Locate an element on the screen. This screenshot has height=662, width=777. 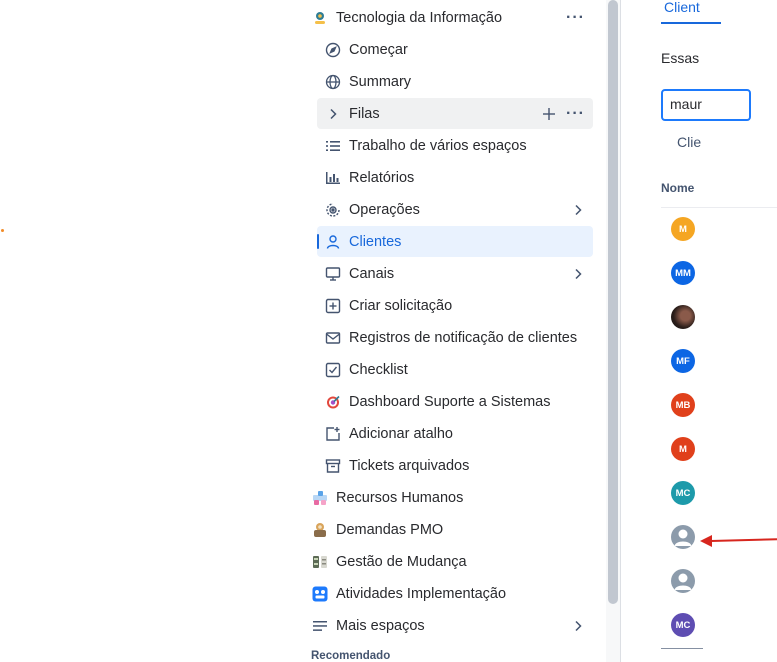
search-input: maur is located at coordinates (706, 105).